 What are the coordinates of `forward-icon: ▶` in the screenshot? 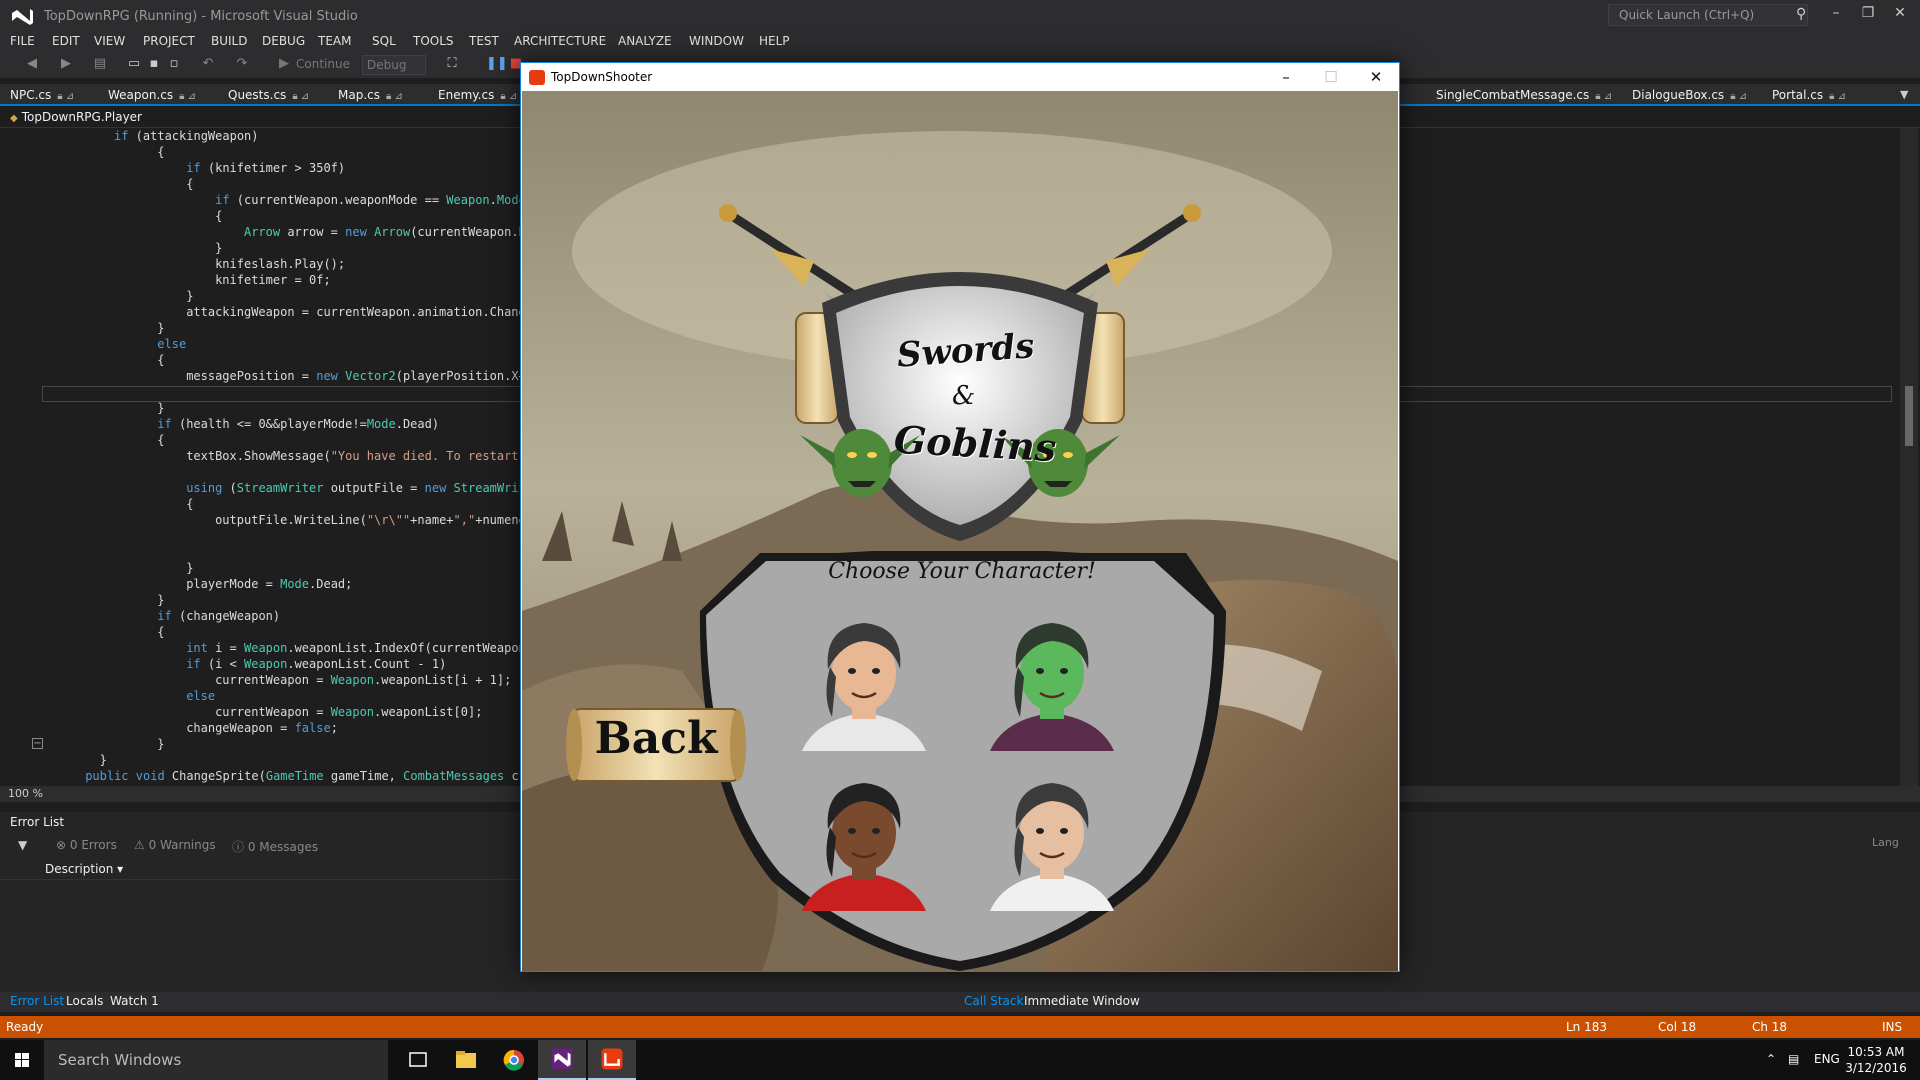 It's located at (66, 64).